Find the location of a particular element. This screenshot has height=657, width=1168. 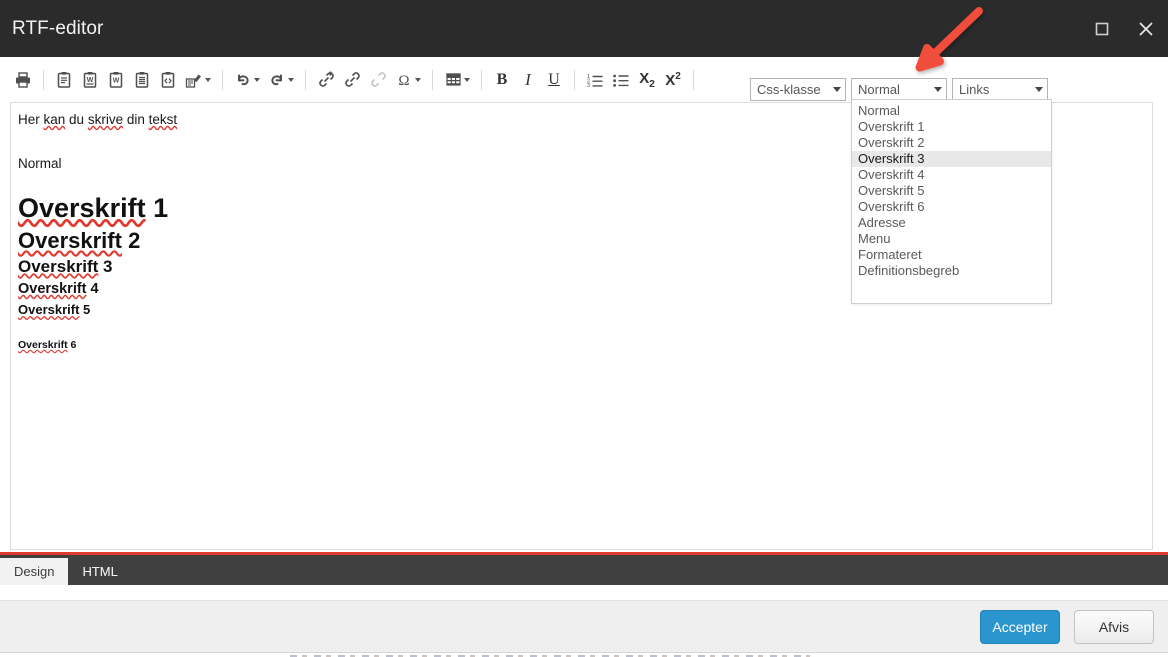

redo-icon is located at coordinates (277, 80).